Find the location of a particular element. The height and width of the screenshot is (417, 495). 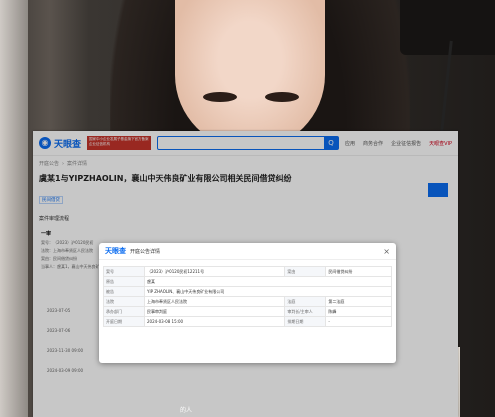

field-value: 虞某 is located at coordinates (268, 281).